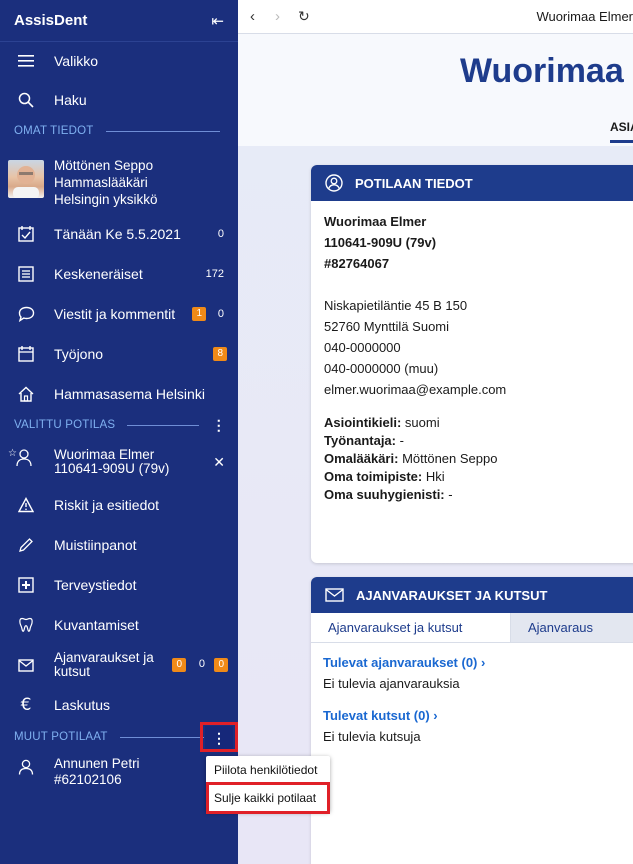 This screenshot has height=864, width=633. I want to click on selected-patient-menu-icon: ⋮, so click(219, 425).